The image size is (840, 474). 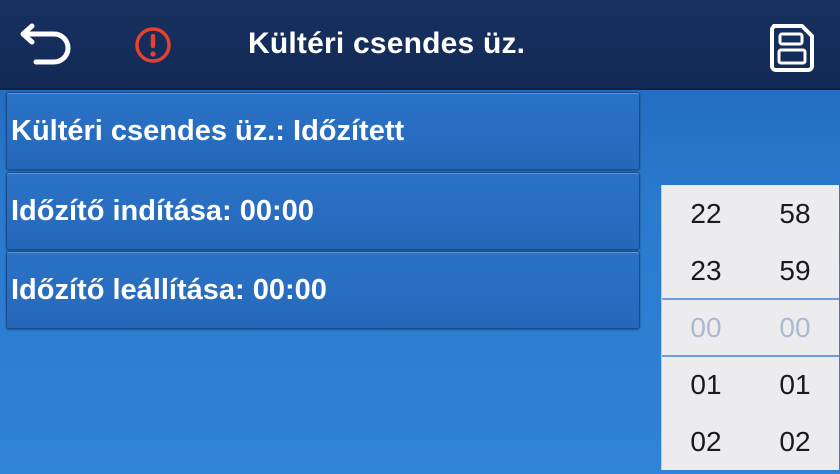 I want to click on selection-line-top, so click(x=750, y=299).